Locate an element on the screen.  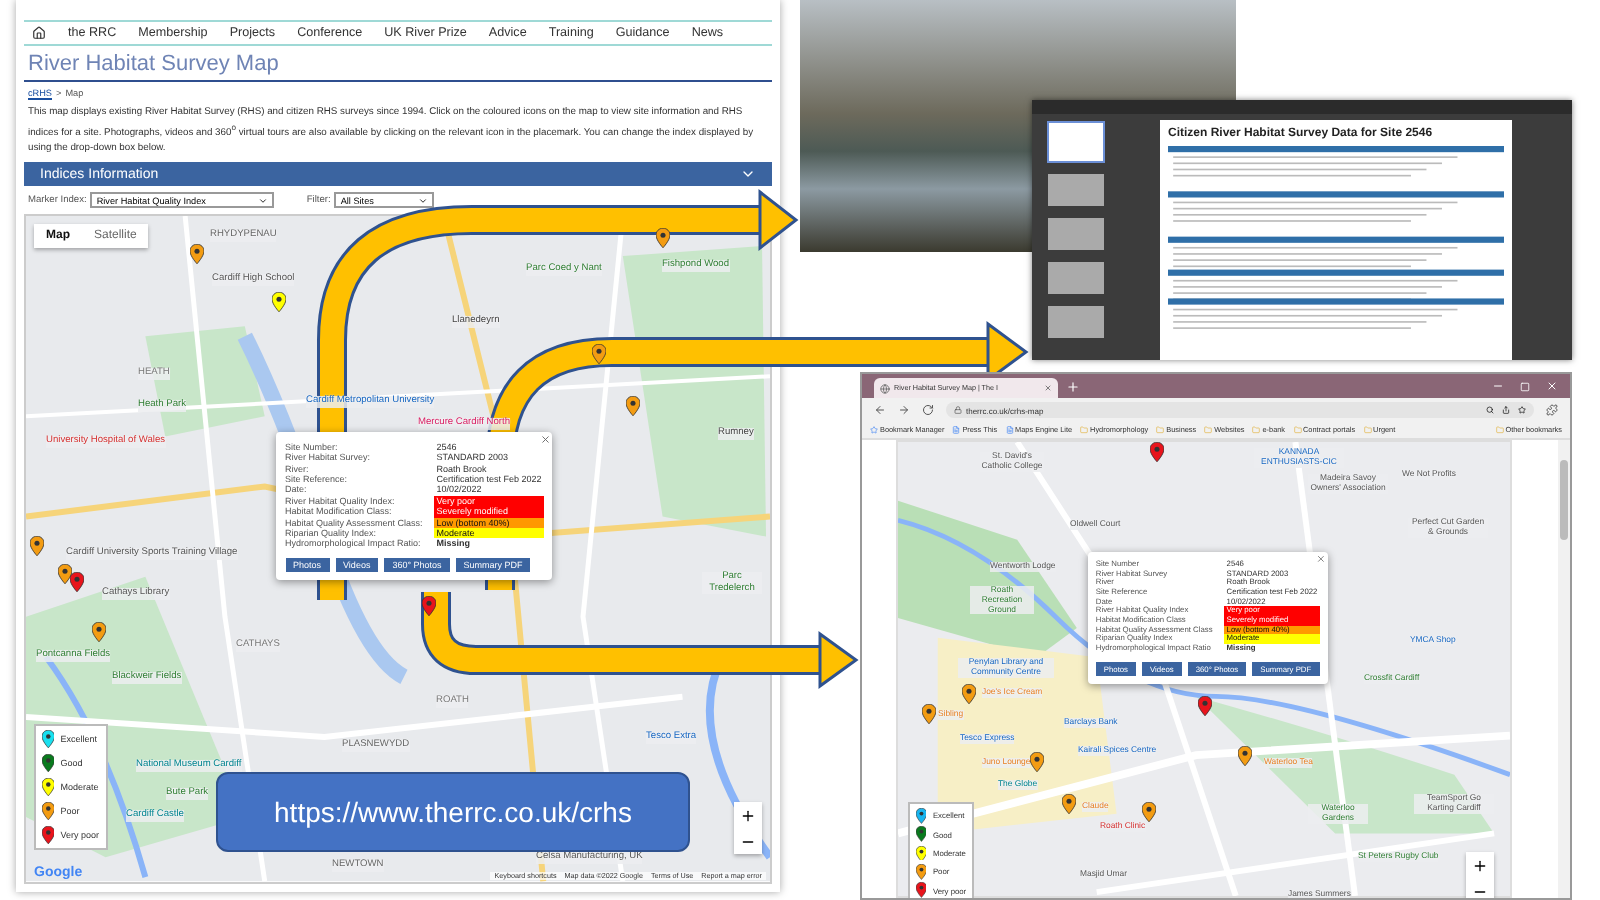
search-icon is located at coordinates (1490, 410).